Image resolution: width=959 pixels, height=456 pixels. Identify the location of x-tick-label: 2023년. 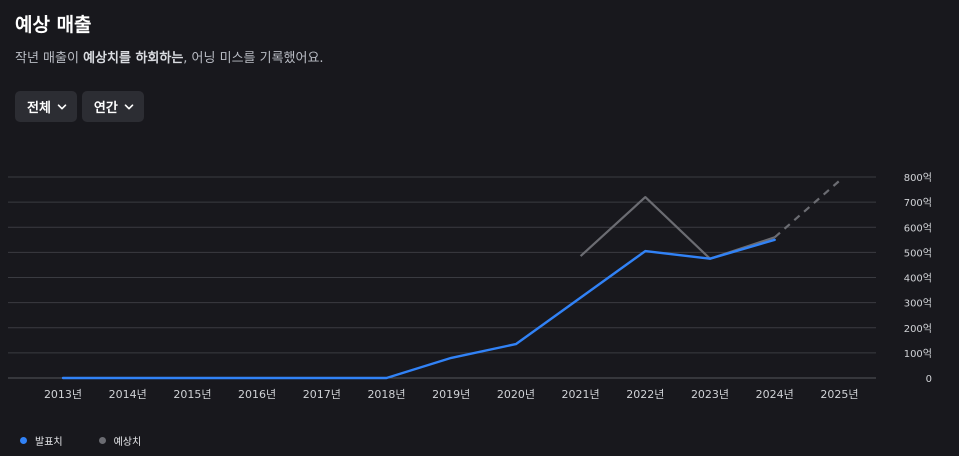
(710, 394).